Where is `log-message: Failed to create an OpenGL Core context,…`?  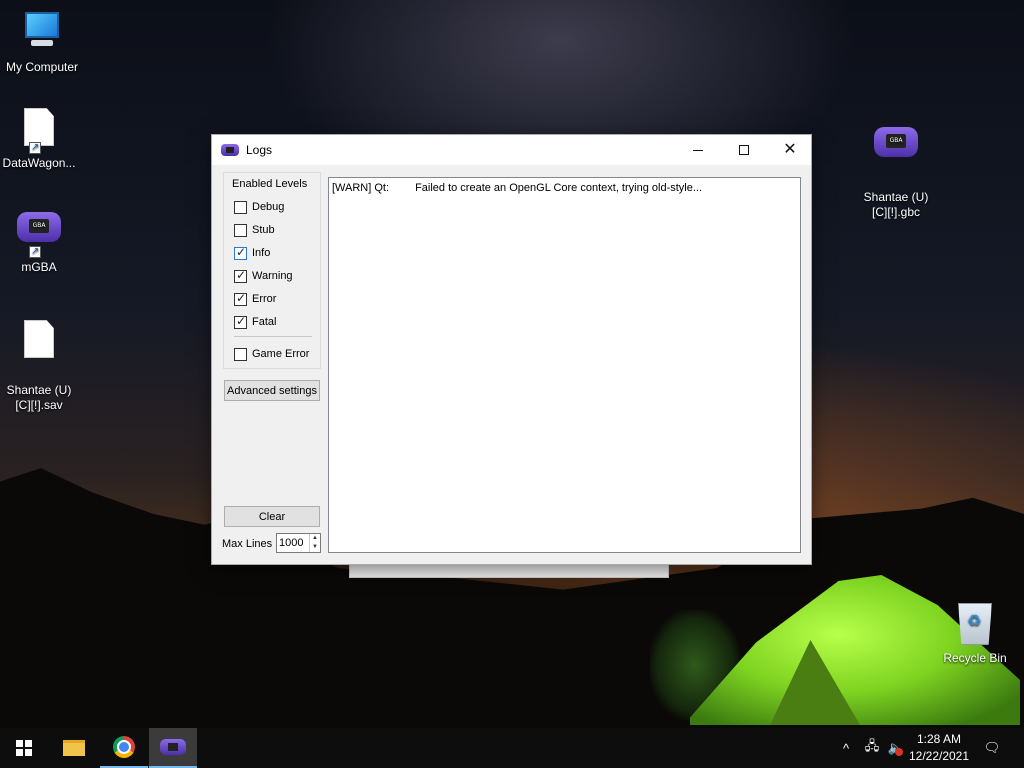 log-message: Failed to create an OpenGL Core context,… is located at coordinates (559, 188).